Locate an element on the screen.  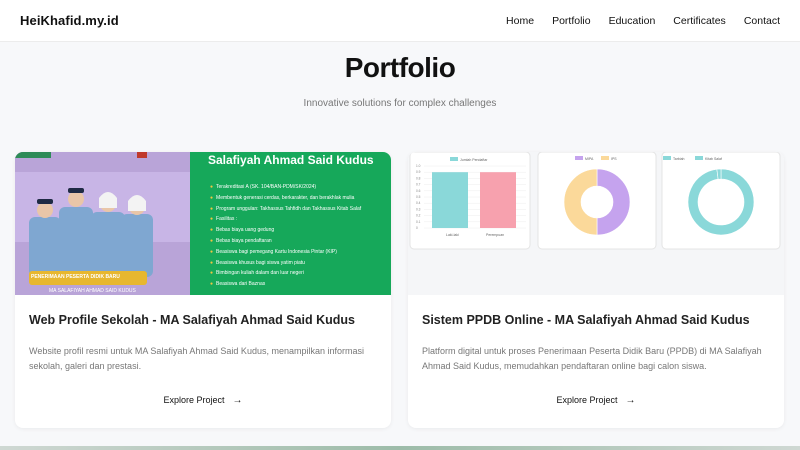
bar-y-tick: 0.4 is located at coordinates (418, 203).